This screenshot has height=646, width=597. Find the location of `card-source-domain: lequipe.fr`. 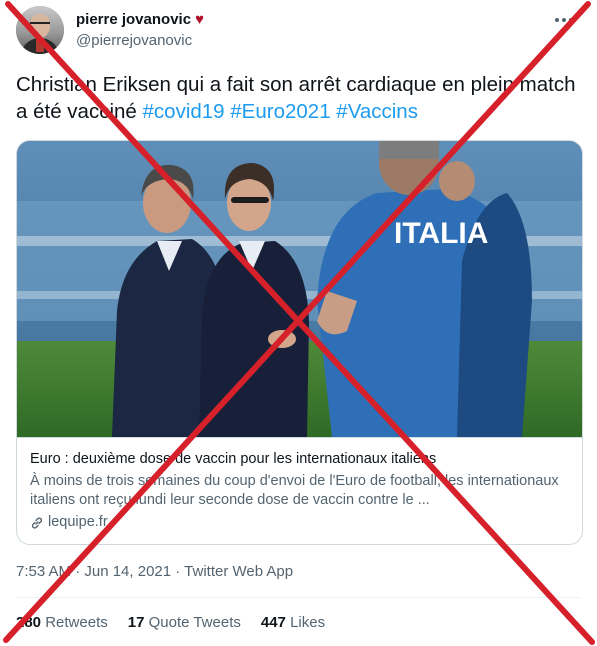

card-source-domain: lequipe.fr is located at coordinates (78, 522).